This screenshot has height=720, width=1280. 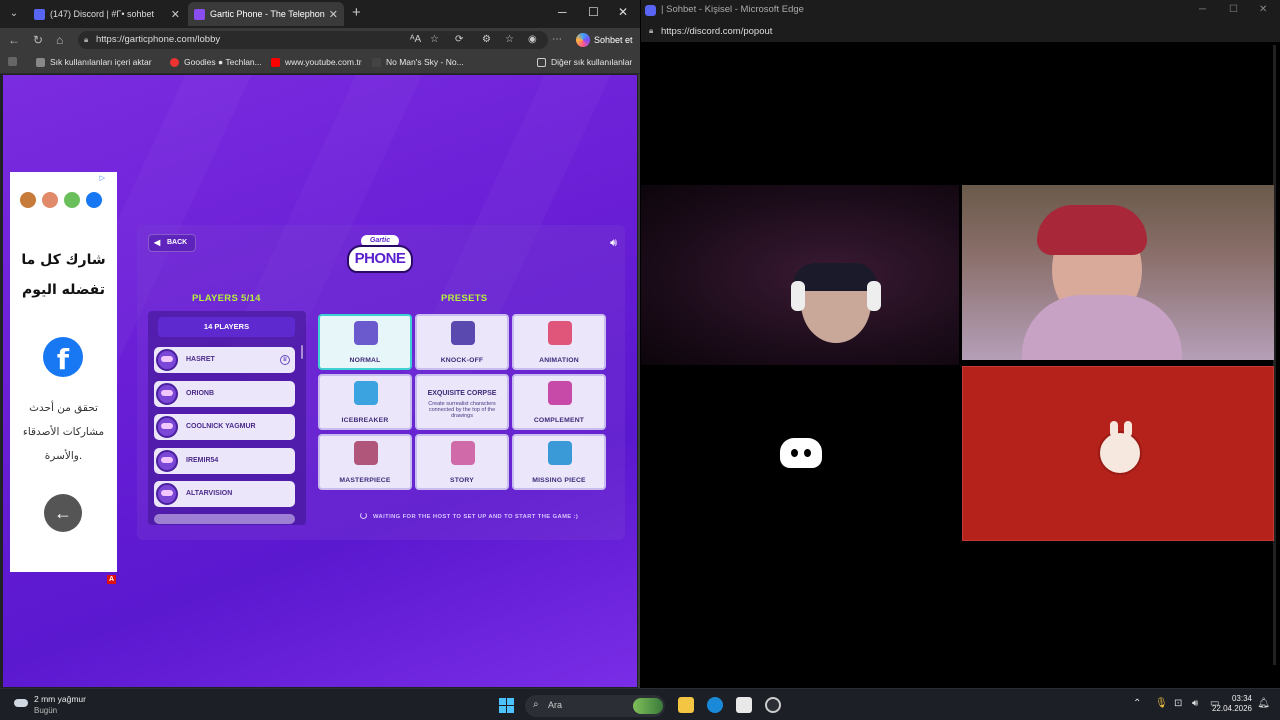 What do you see at coordinates (595, 706) in the screenshot?
I see `taskbar-search: ⌕ Ara` at bounding box center [595, 706].